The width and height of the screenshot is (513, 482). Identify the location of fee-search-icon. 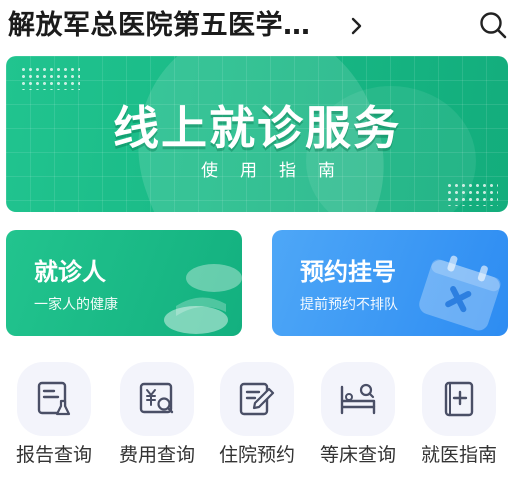
(156, 398).